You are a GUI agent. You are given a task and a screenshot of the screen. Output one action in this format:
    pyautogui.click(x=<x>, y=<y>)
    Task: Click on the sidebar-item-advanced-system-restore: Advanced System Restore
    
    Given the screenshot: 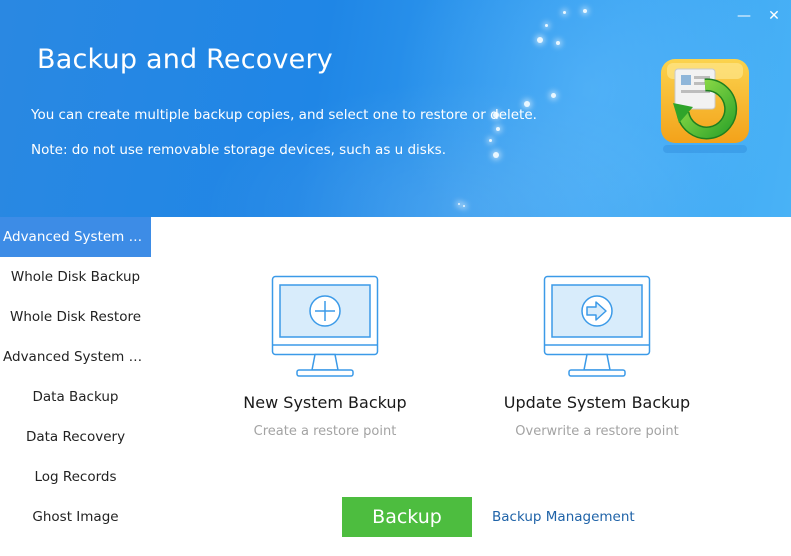 What is the action you would take?
    pyautogui.click(x=75, y=357)
    